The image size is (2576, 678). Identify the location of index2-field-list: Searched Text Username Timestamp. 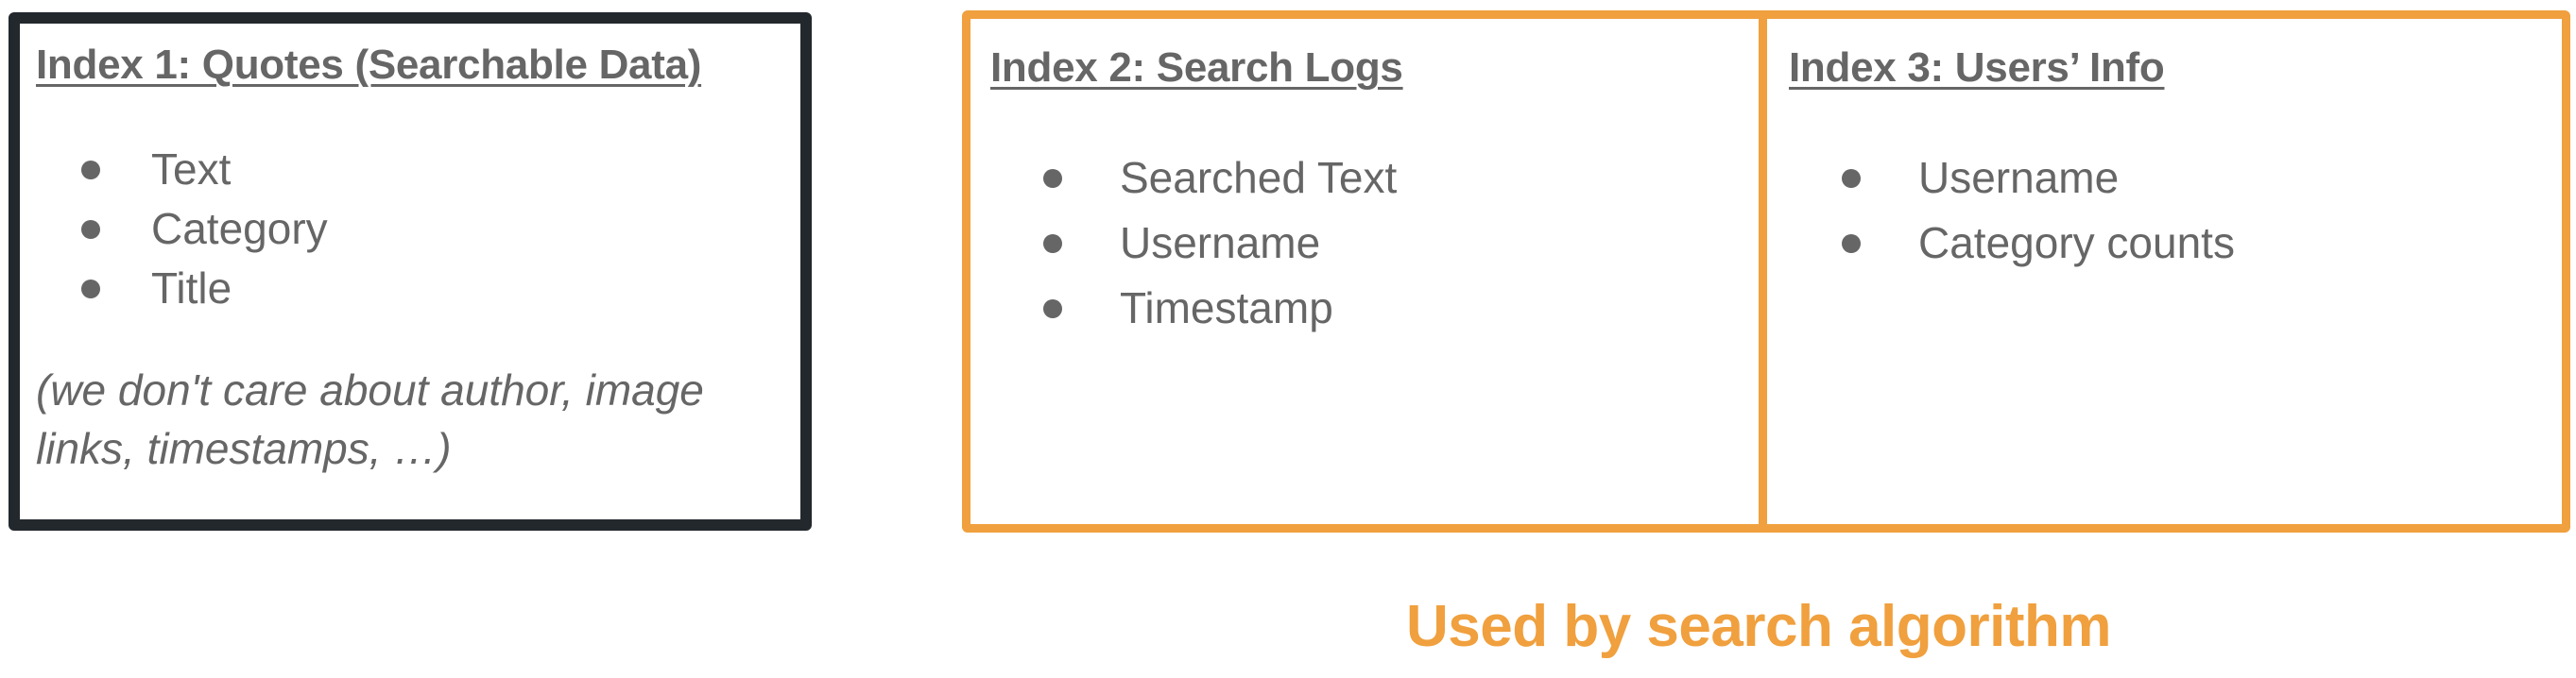
(1180, 243).